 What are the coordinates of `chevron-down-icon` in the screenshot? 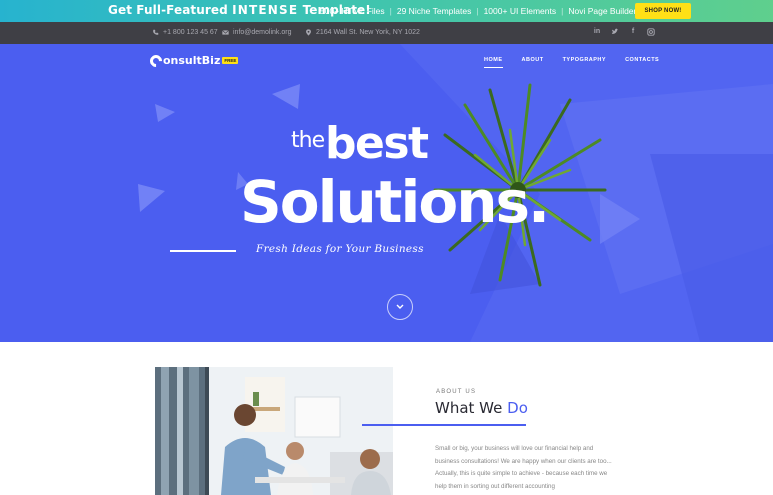 It's located at (400, 306).